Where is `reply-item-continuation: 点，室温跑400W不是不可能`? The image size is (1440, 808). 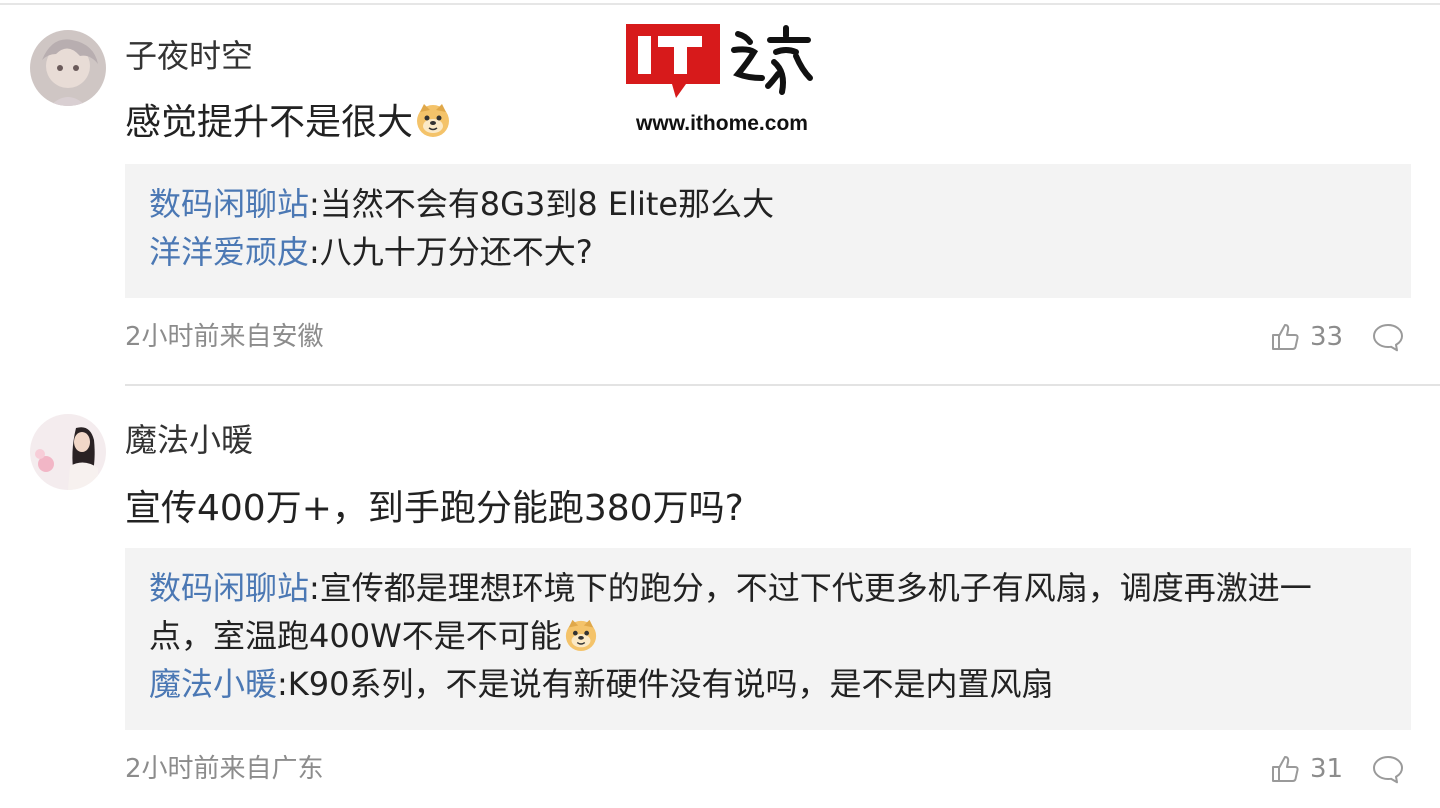 reply-item-continuation: 点，室温跑400W不是不可能 is located at coordinates (768, 636).